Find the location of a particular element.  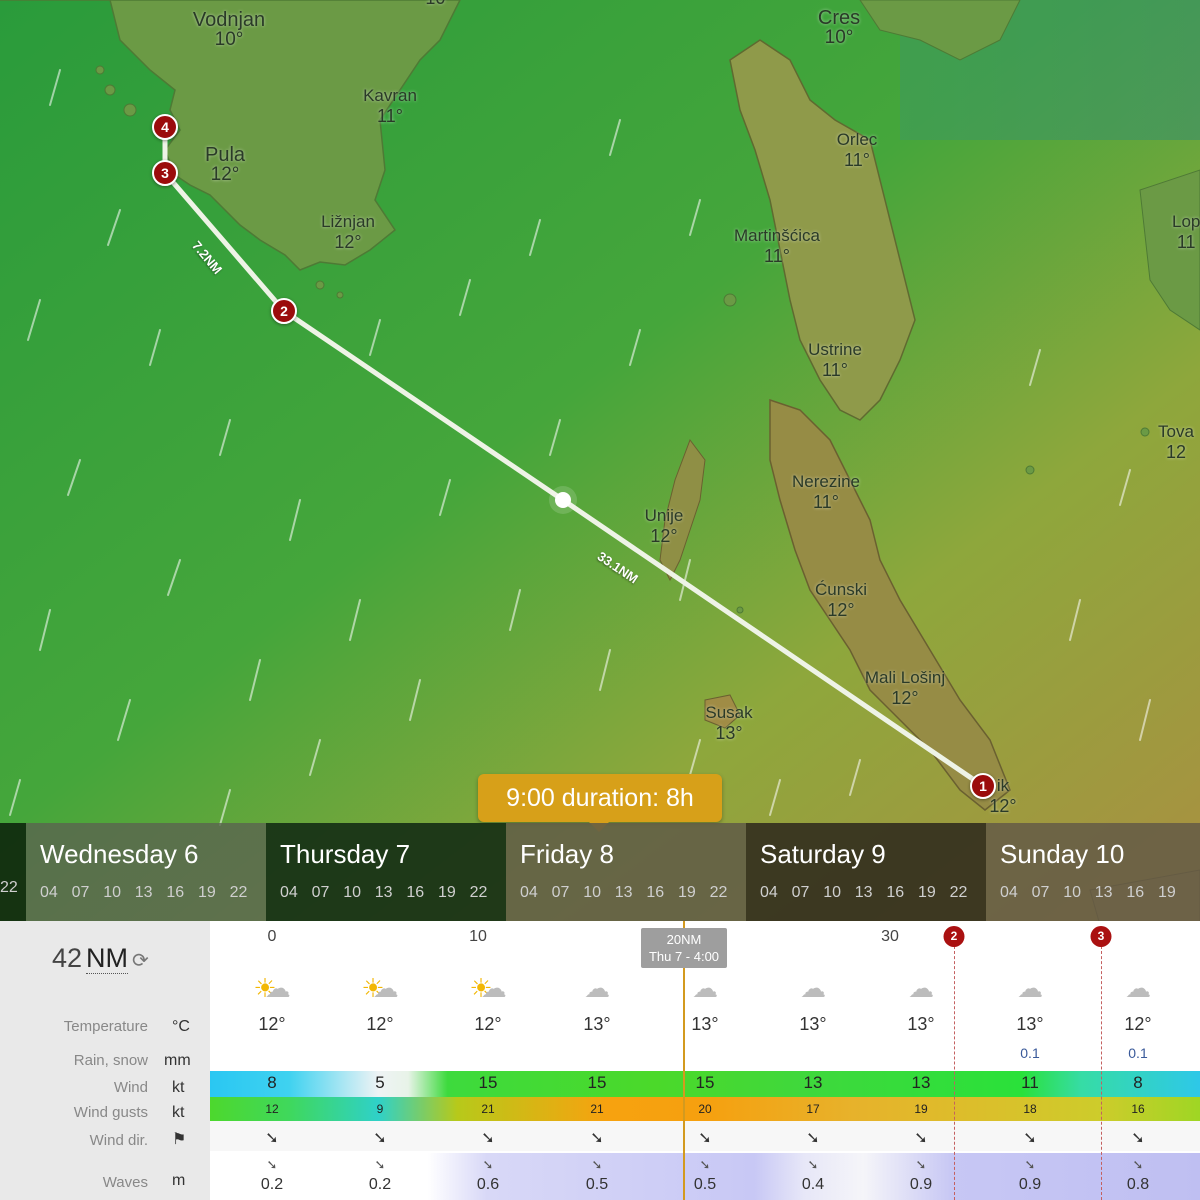

route-distance: 42 NM ⟳ is located at coordinates (100, 958).